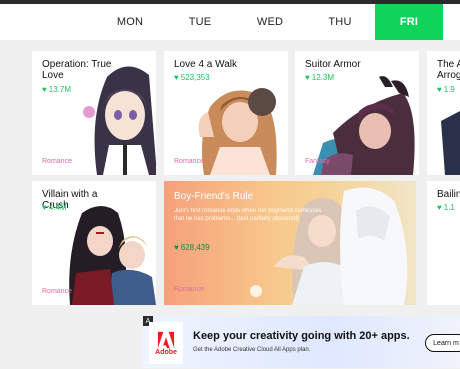 Image resolution: width=460 pixels, height=369 pixels. What do you see at coordinates (319, 77) in the screenshot?
I see `likes-count: ♥ 12.3M` at bounding box center [319, 77].